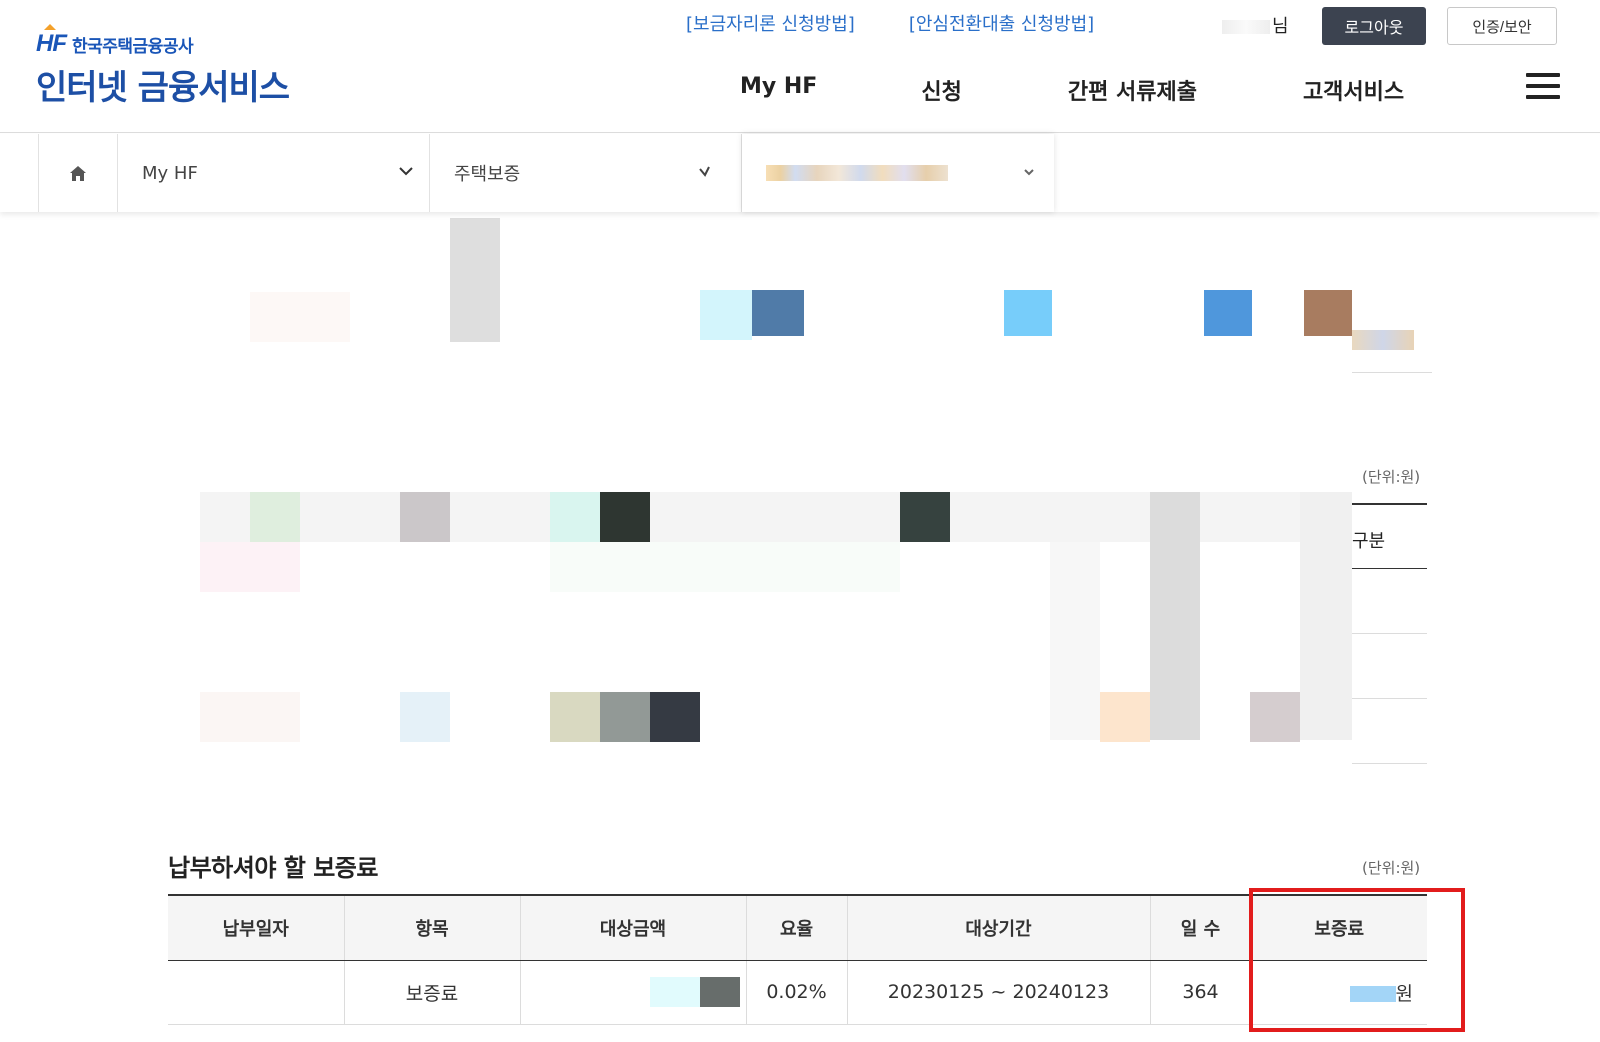  Describe the element at coordinates (586, 173) in the screenshot. I see `breadcrumb-level2: 주택보증` at that location.